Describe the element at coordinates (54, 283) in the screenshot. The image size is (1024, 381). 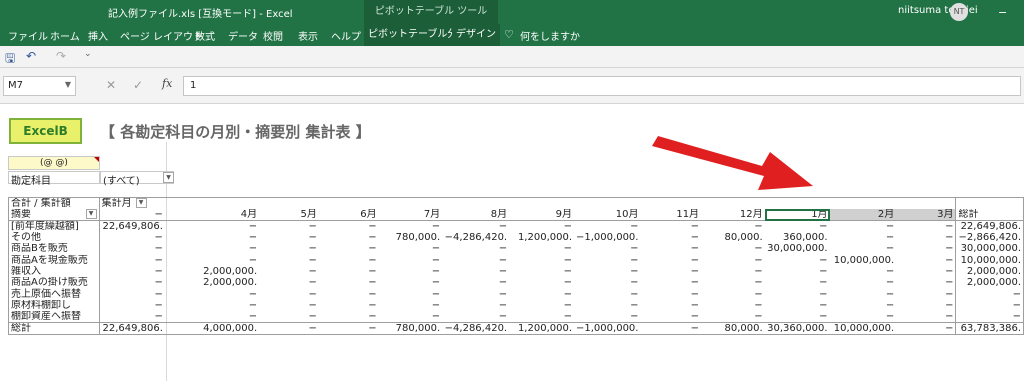
I see `row-label: 商品Aの掛け販売` at that location.